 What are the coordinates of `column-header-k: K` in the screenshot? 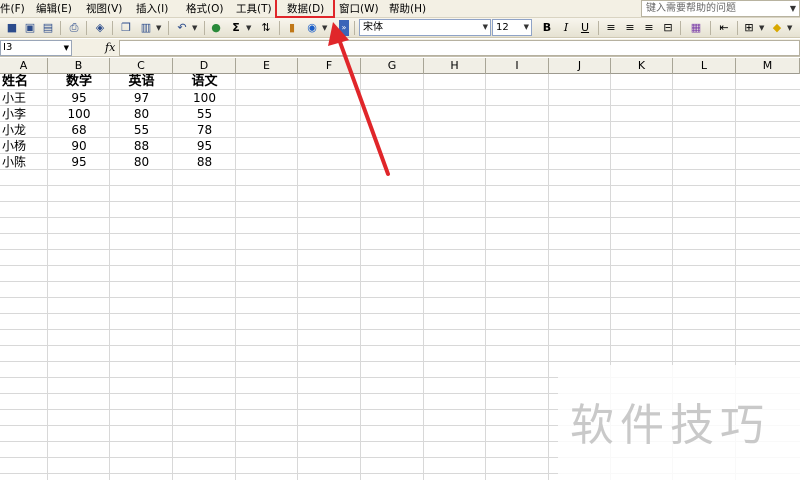 It's located at (642, 66).